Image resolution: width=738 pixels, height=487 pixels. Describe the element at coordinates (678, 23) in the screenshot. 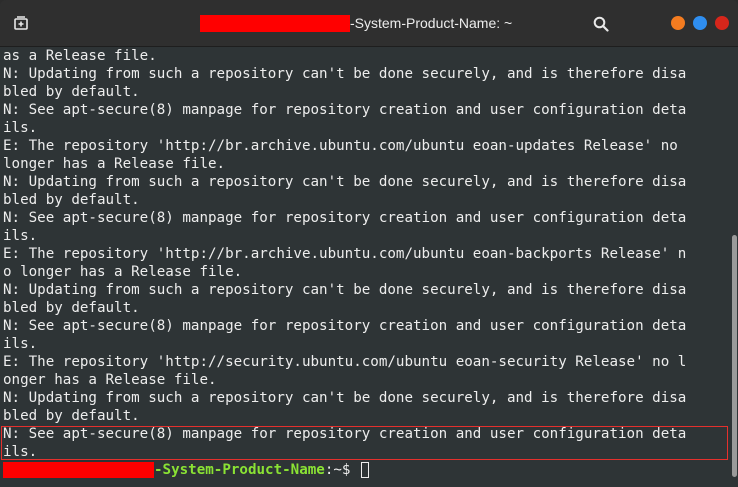

I see `minimize-button` at that location.